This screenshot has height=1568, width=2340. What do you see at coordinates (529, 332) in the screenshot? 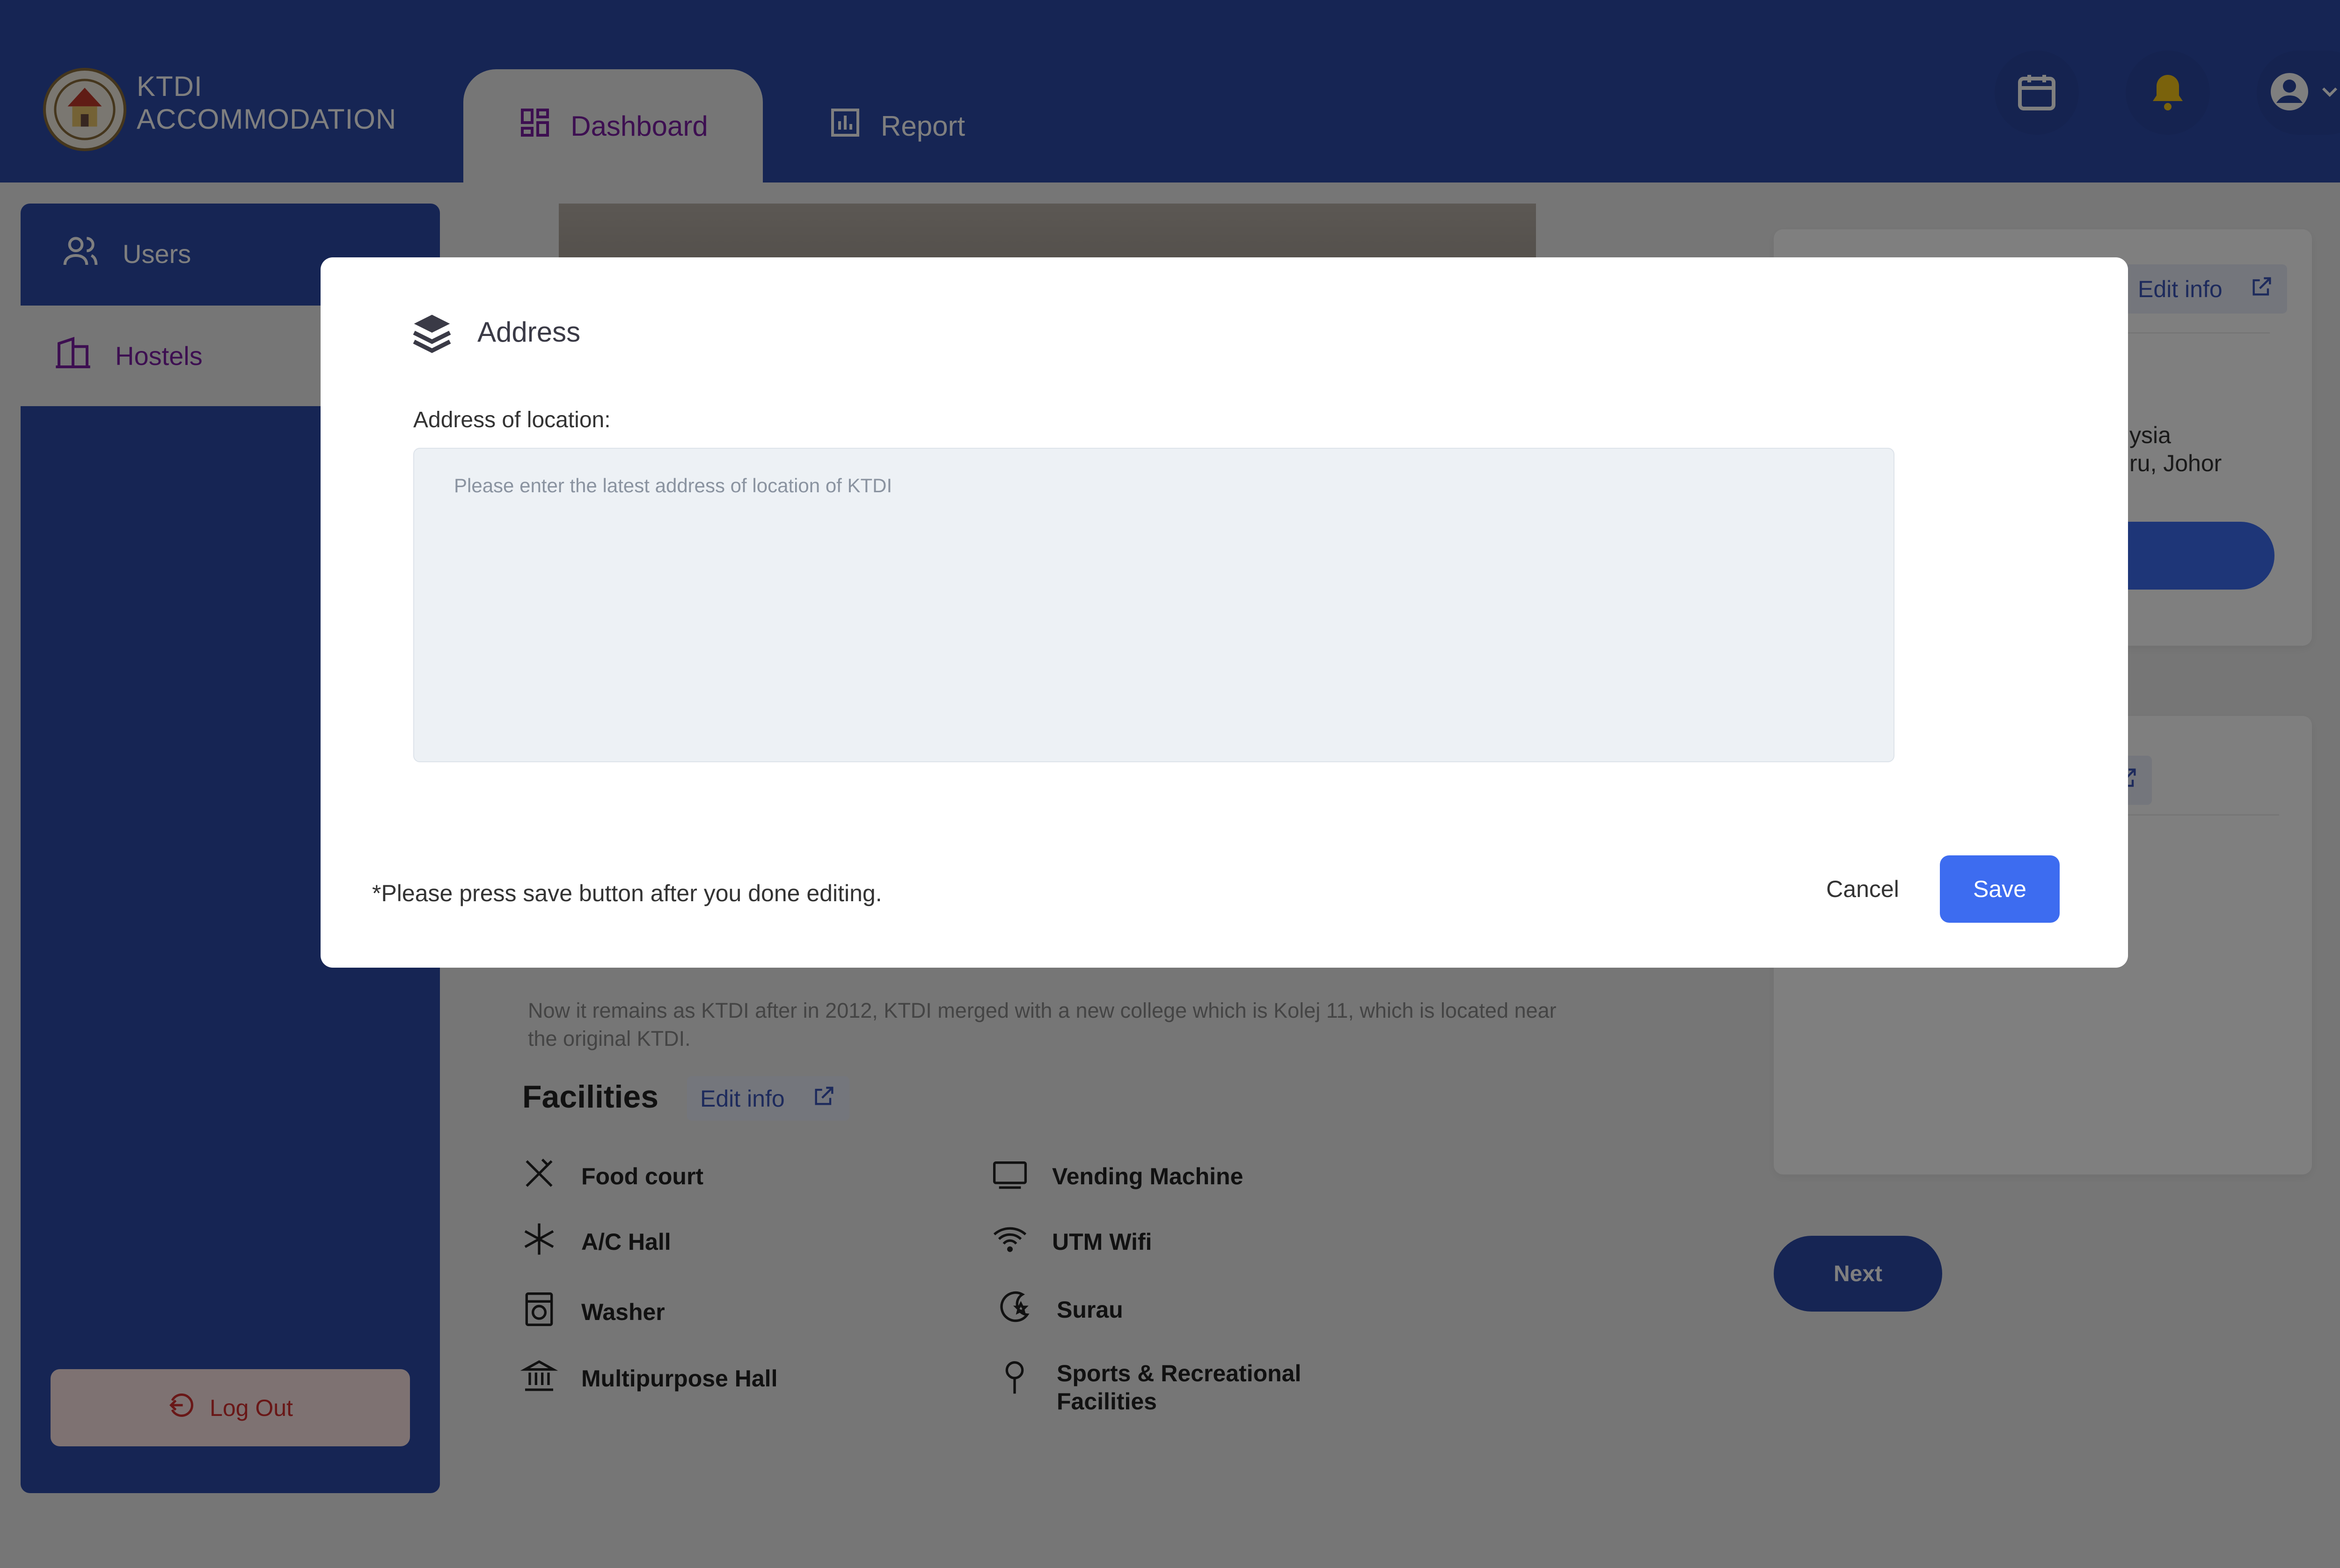
I see `modal-title: Address` at bounding box center [529, 332].